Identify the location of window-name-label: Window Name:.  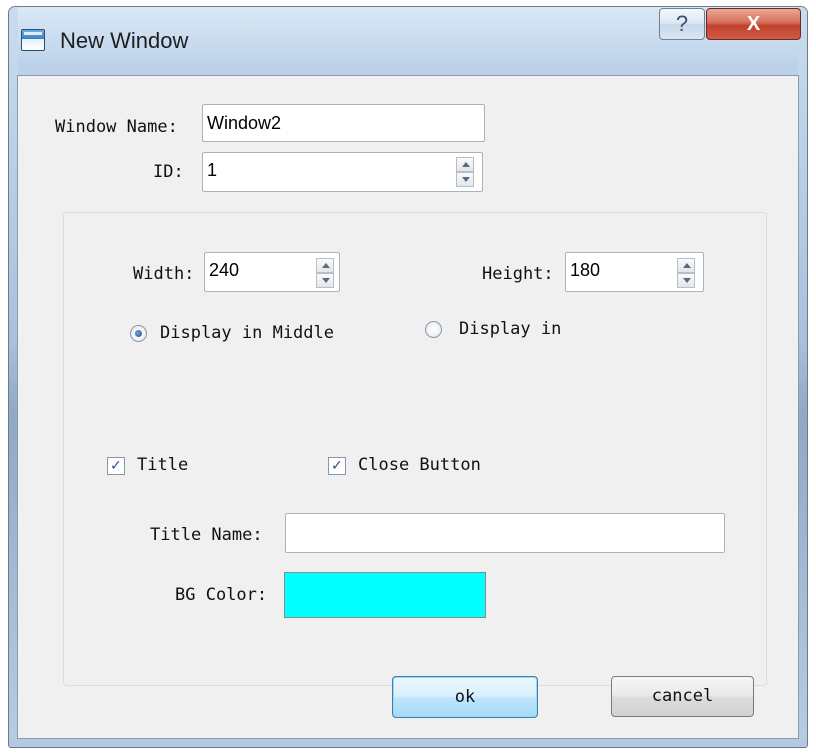
(116, 127).